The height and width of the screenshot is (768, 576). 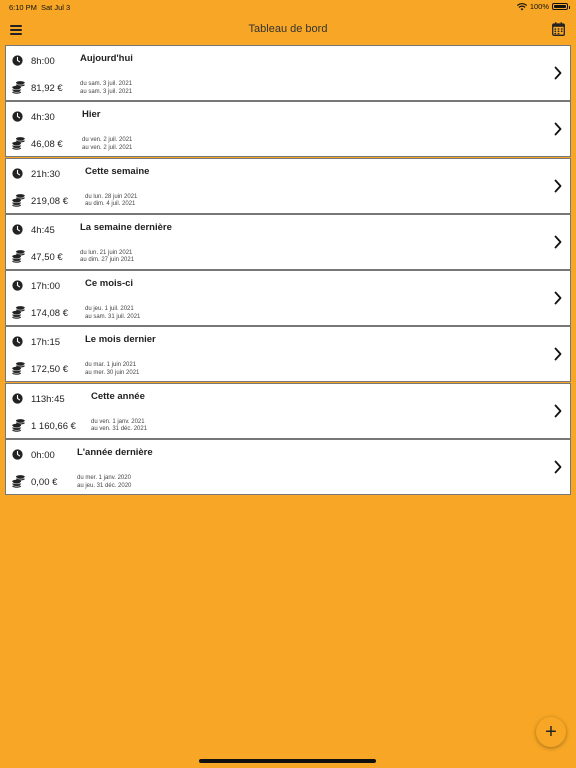 What do you see at coordinates (117, 171) in the screenshot?
I see `period-title: Cette semaine` at bounding box center [117, 171].